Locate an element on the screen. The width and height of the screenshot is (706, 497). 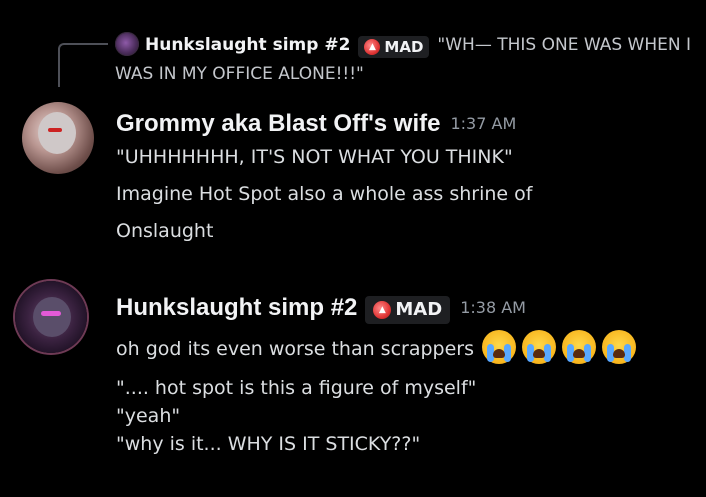
message-header: Hunkslaught simp #2 ▲ MAD 1:38 AM is located at coordinates (376, 308).